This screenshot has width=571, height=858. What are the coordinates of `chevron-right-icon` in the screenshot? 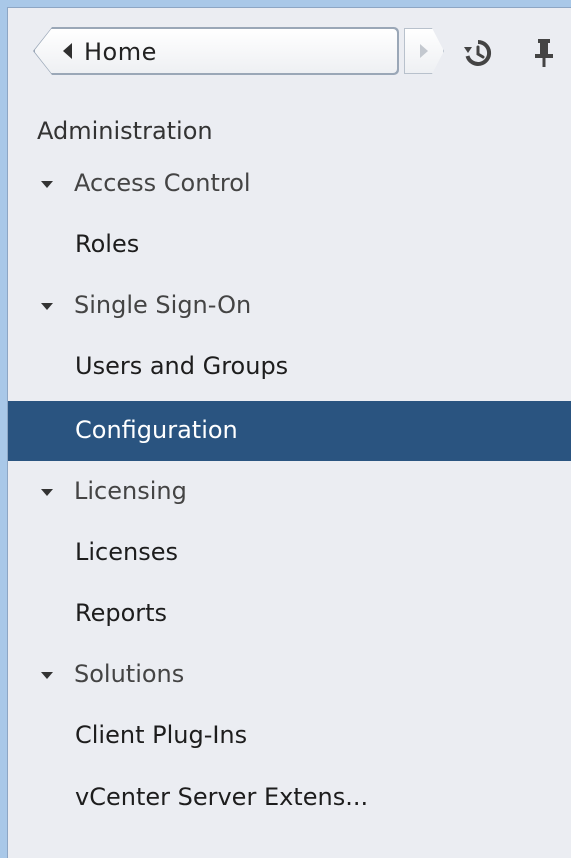 It's located at (424, 51).